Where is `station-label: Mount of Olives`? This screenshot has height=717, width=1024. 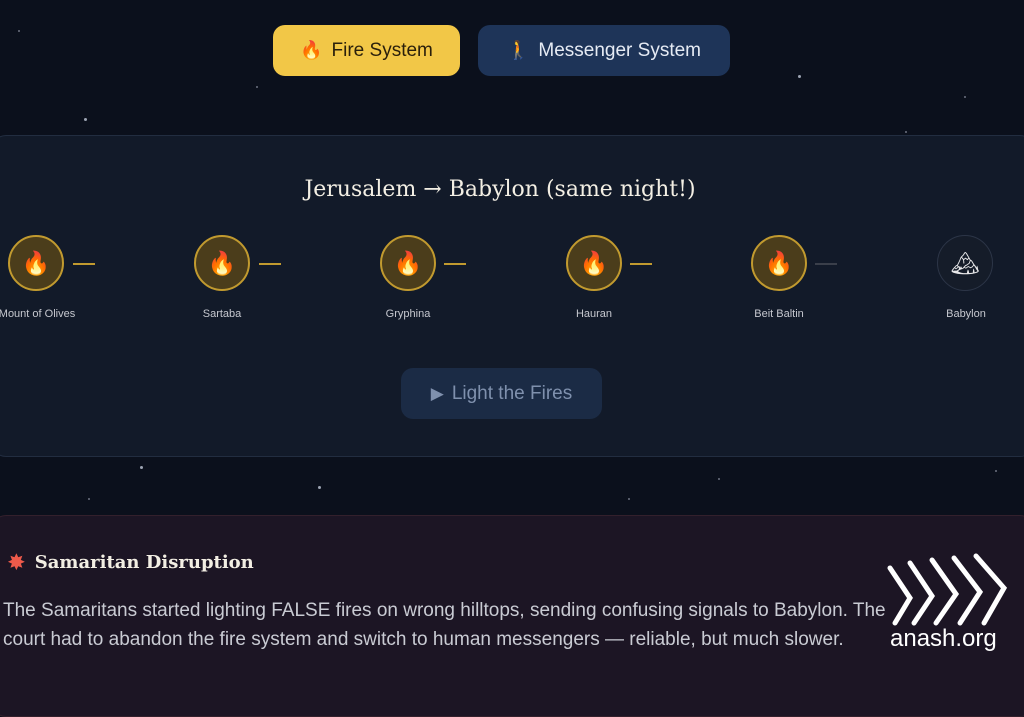
station-label: Mount of Olives is located at coordinates (38, 314).